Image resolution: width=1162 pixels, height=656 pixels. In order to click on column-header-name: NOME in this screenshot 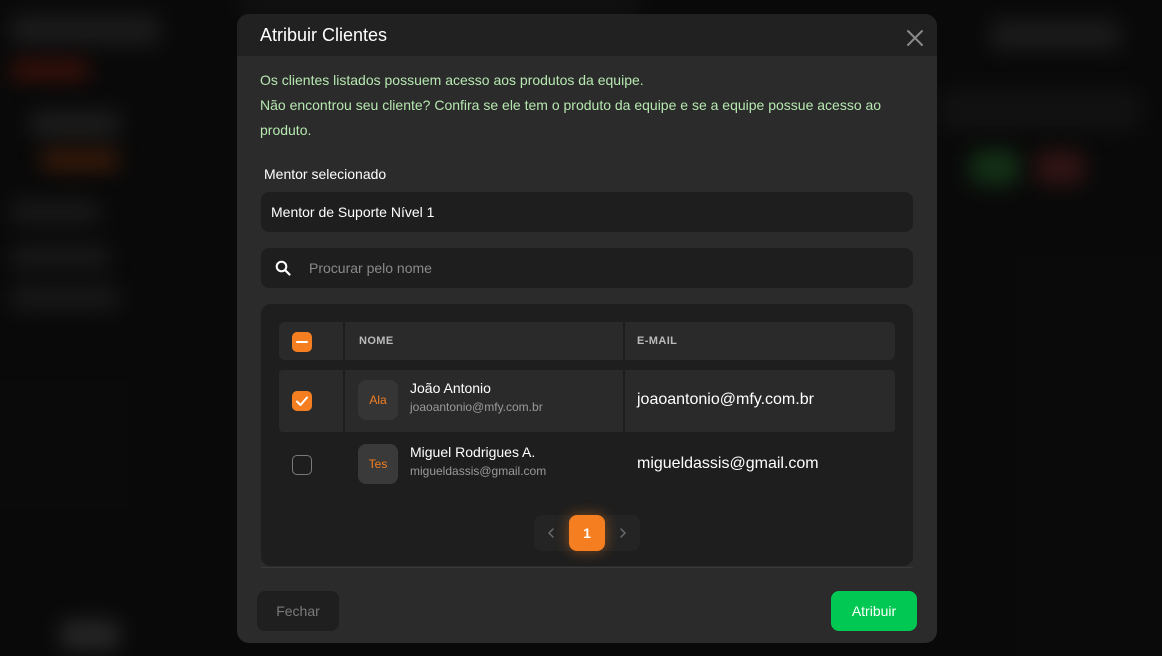, I will do `click(376, 341)`.